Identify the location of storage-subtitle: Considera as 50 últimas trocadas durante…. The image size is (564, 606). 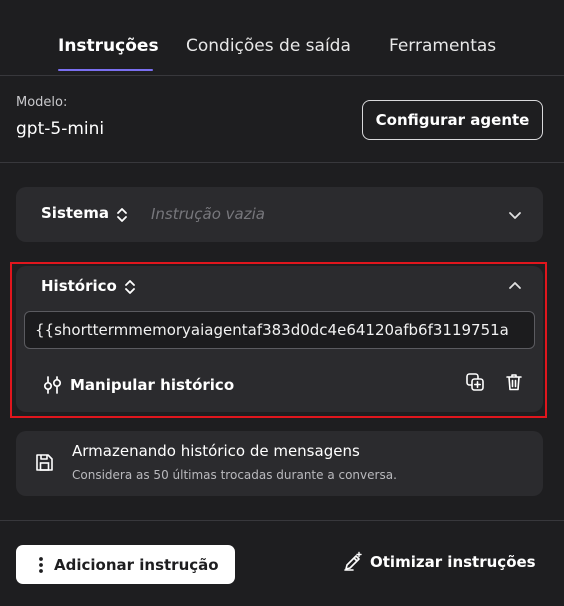
(234, 475).